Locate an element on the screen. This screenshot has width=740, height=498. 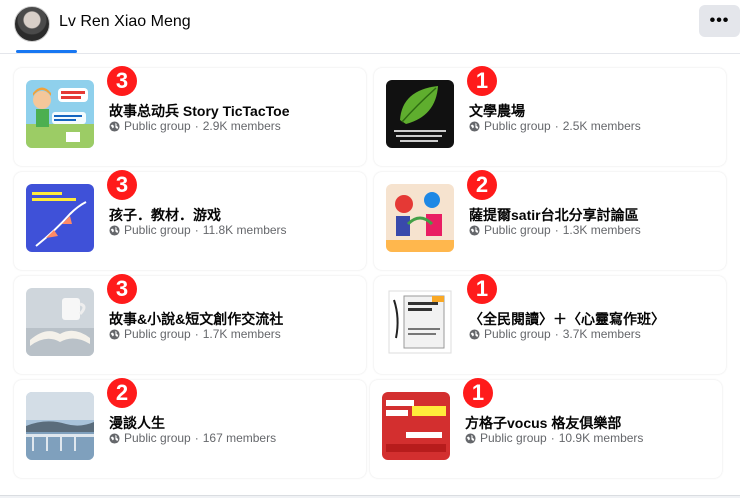
group-card: 3 孩子．教材．游戏 Public group · 11.8K members is located at coordinates (190, 220).